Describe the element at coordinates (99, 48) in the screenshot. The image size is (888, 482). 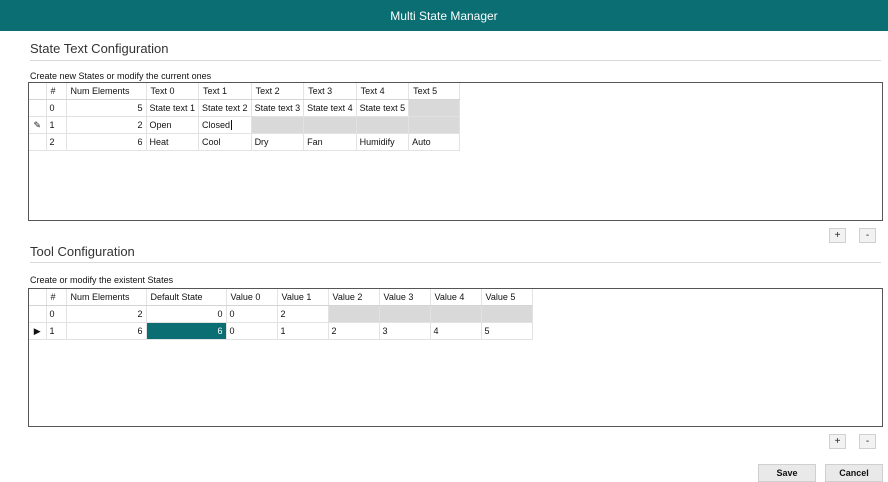
I see `state-text-section-title: State Text Configuration` at that location.